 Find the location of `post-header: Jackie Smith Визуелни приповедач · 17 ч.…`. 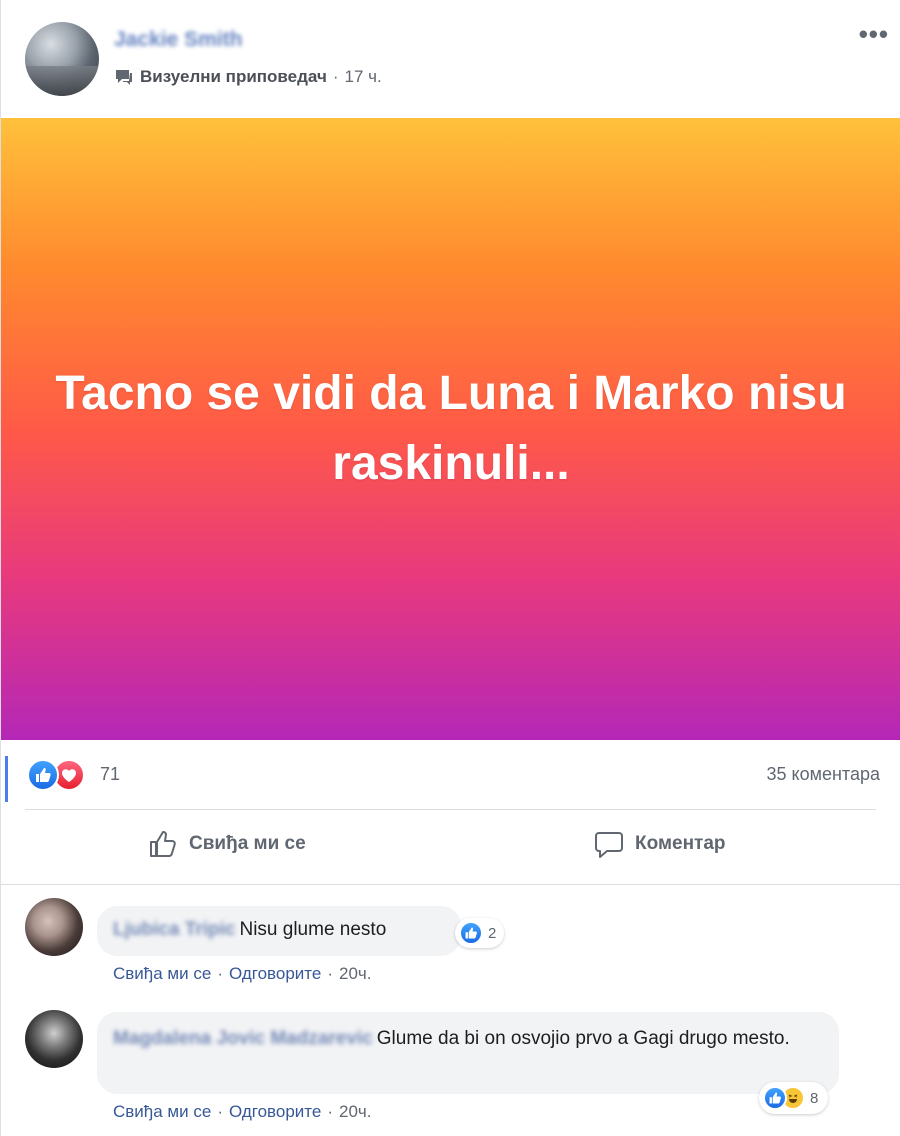

post-header: Jackie Smith Визуелни приповедач · 17 ч.… is located at coordinates (450, 59).